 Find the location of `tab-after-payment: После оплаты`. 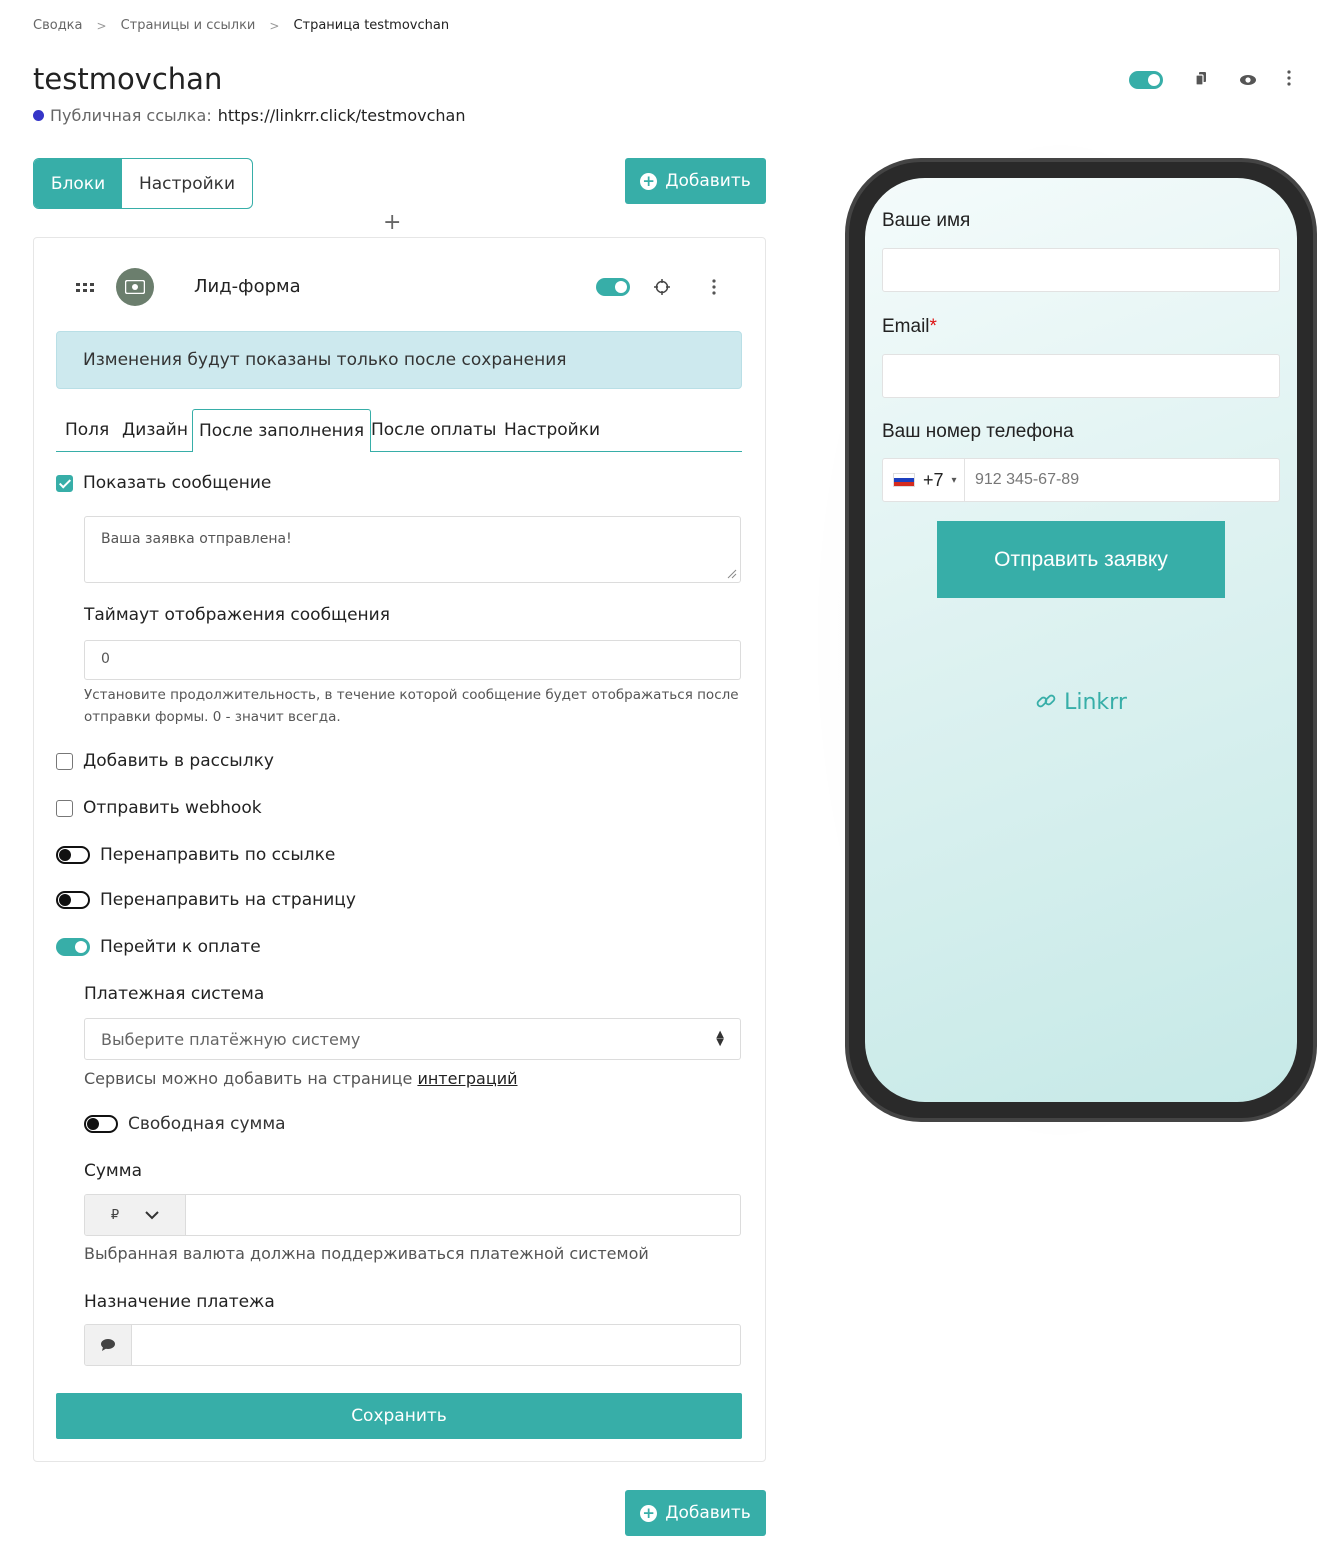

tab-after-payment: После оплаты is located at coordinates (433, 429).